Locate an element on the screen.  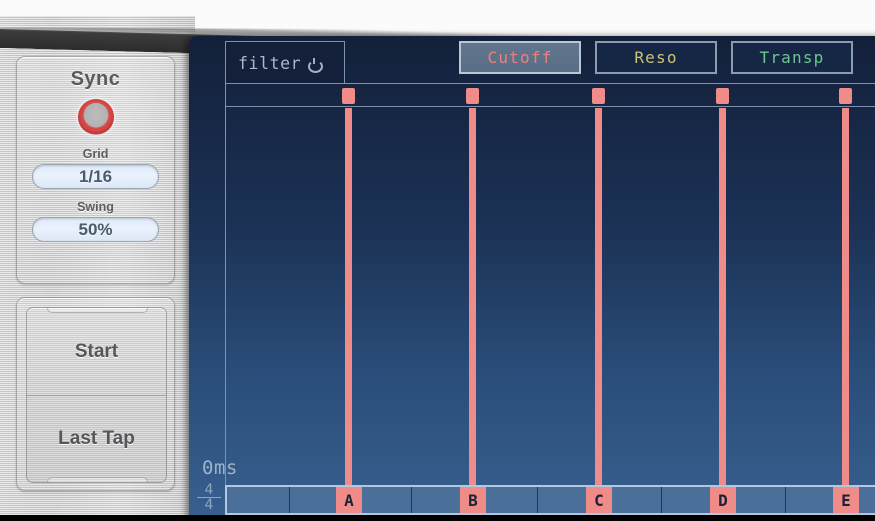
time-signature: 4 4 is located at coordinates (209, 497).